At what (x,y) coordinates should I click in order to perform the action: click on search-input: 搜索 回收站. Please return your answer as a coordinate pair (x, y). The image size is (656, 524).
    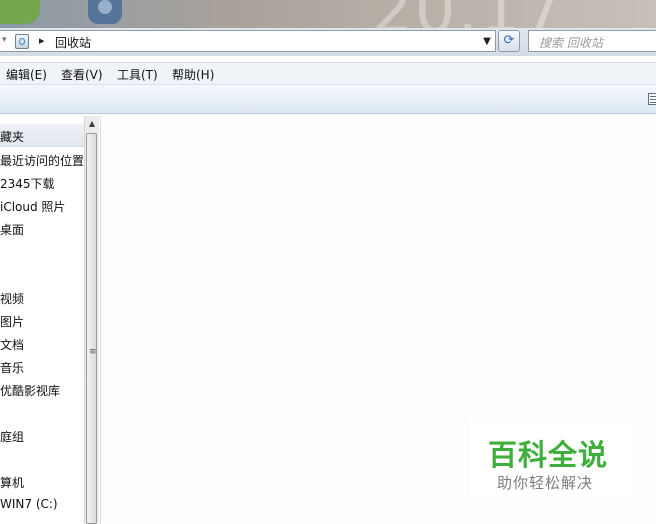
    Looking at the image, I should click on (592, 41).